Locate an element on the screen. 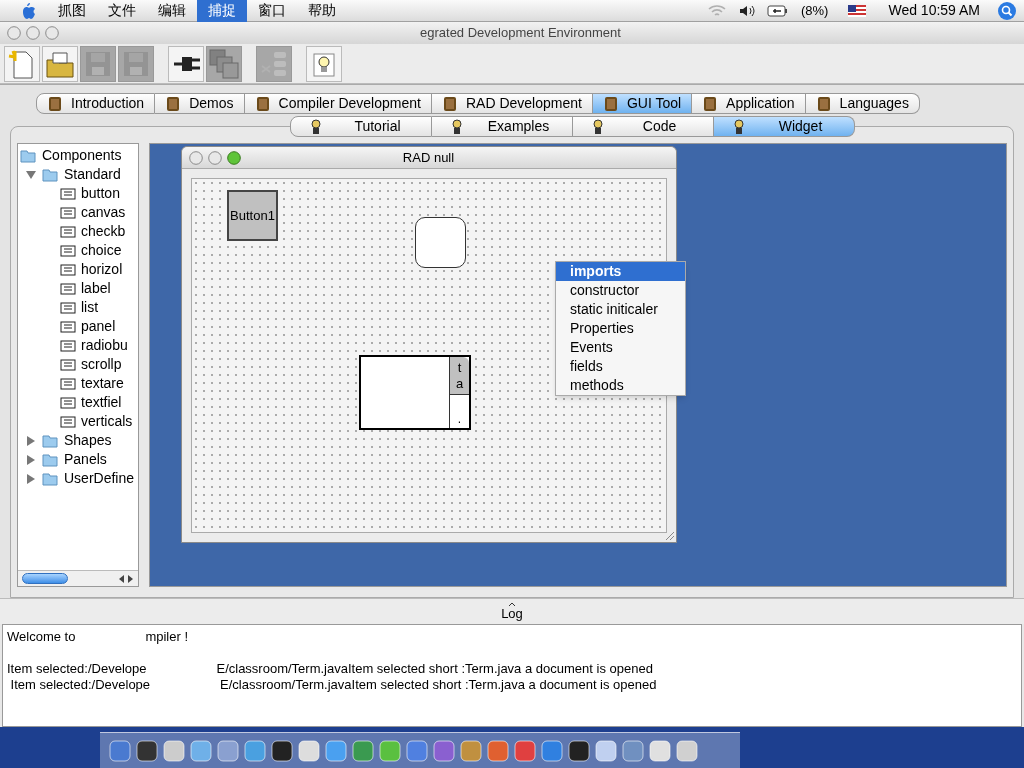 The width and height of the screenshot is (1024, 768). tree-item: scrollp is located at coordinates (101, 364).